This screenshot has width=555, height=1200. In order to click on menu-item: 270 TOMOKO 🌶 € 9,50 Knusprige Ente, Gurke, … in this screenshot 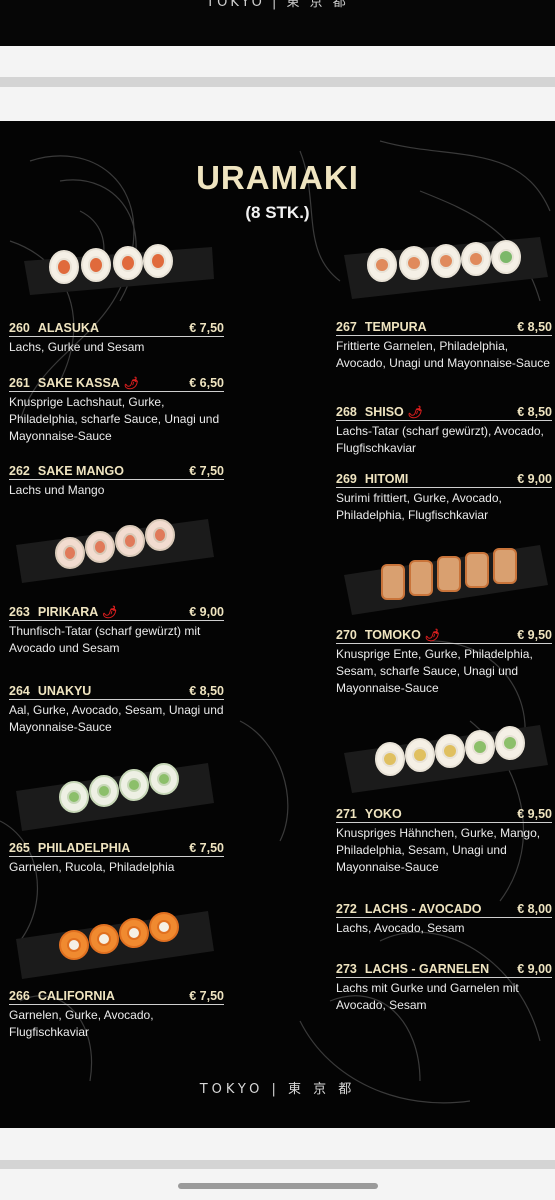, I will do `click(444, 662)`.